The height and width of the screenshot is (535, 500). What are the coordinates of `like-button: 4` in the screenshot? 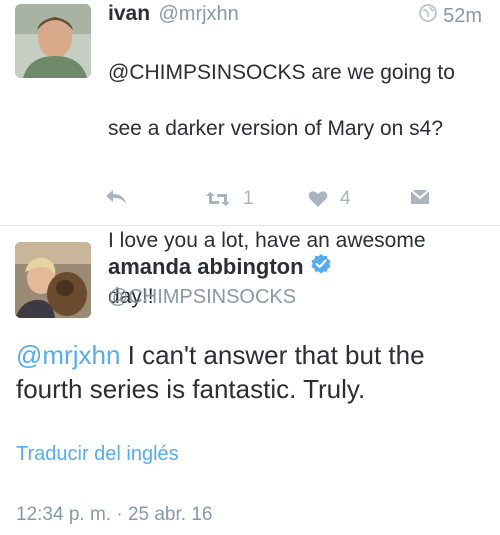 It's located at (329, 199).